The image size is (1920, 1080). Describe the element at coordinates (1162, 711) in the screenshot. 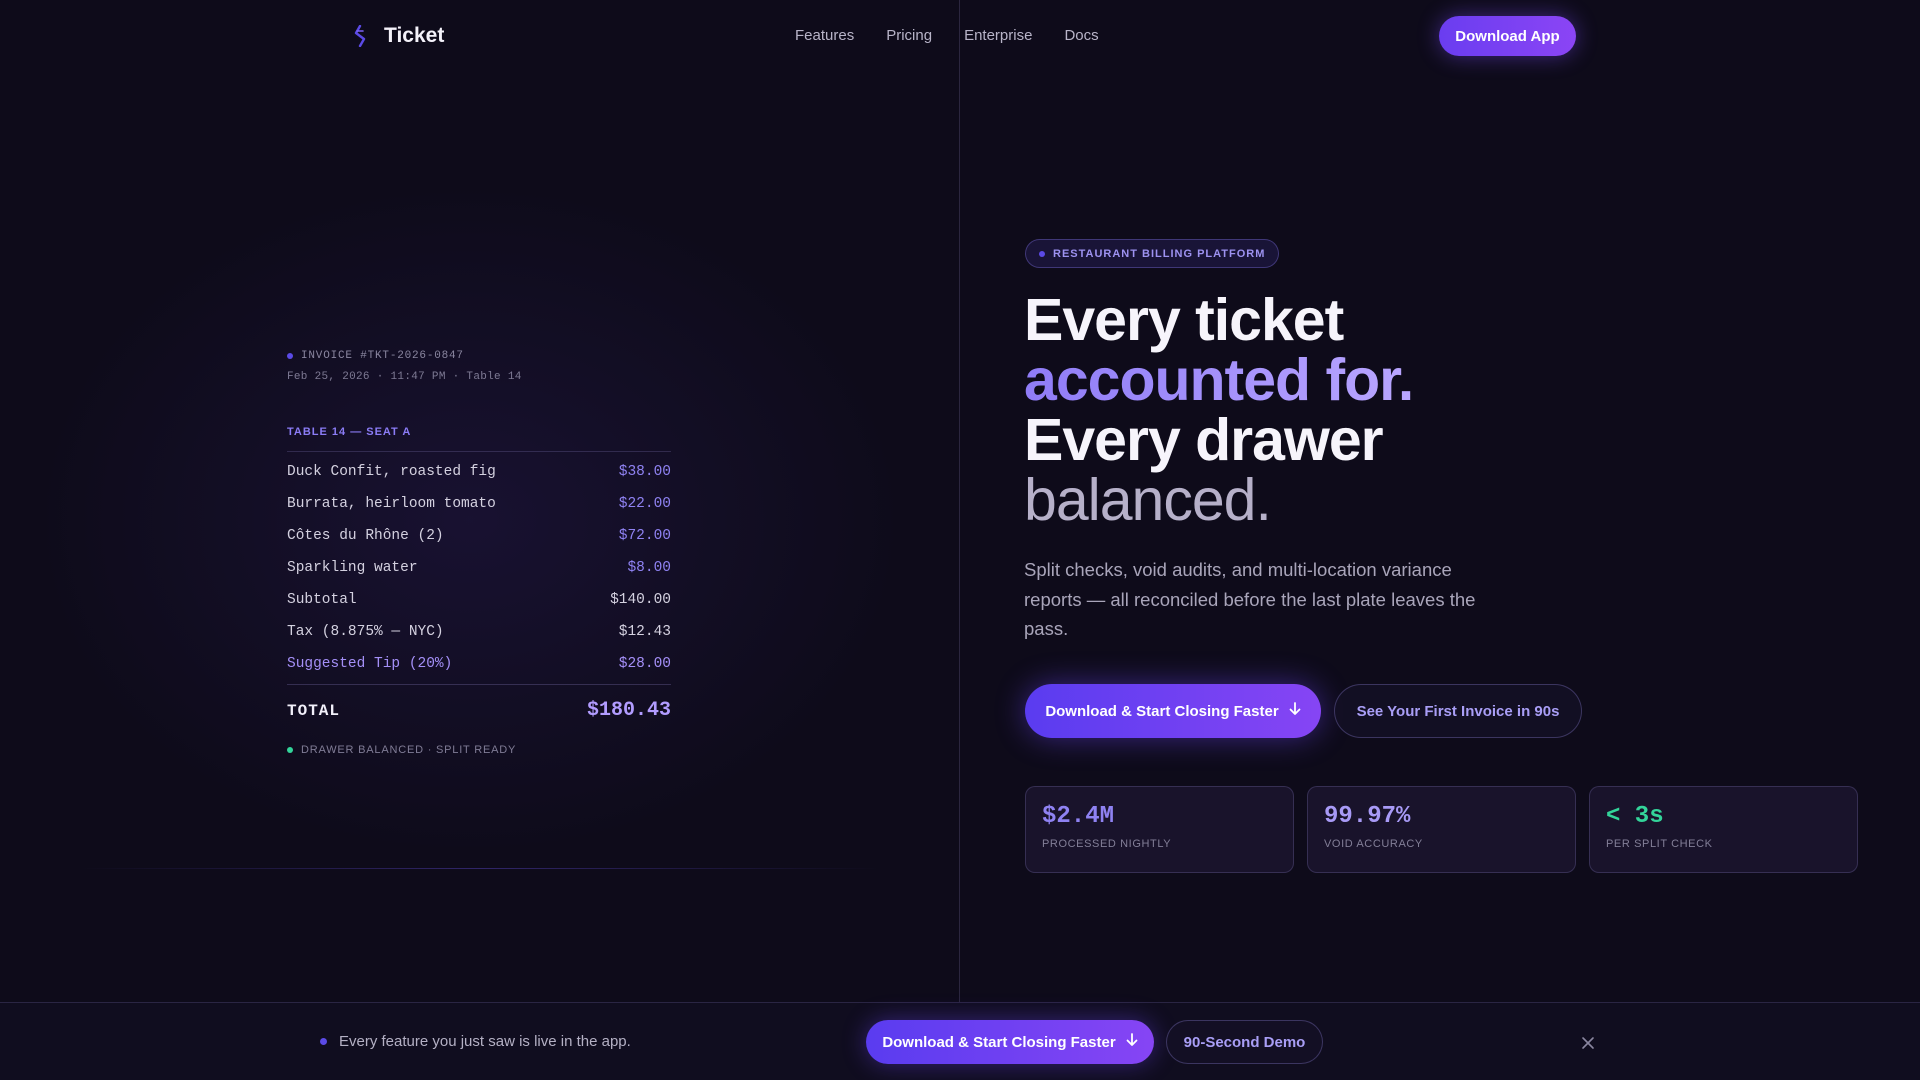

I see `download-start-label: Download & Start Closing Faster` at that location.